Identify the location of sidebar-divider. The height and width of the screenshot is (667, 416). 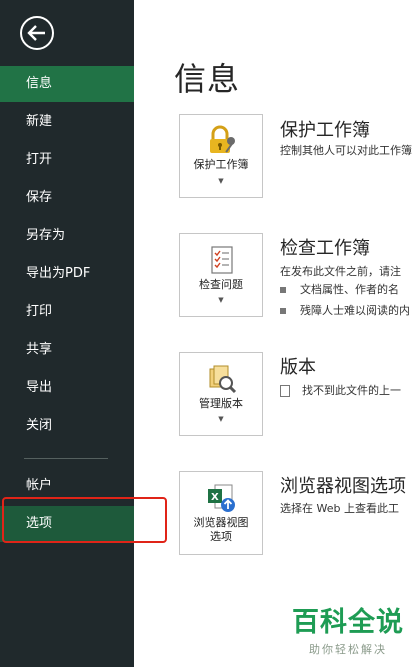
(66, 458).